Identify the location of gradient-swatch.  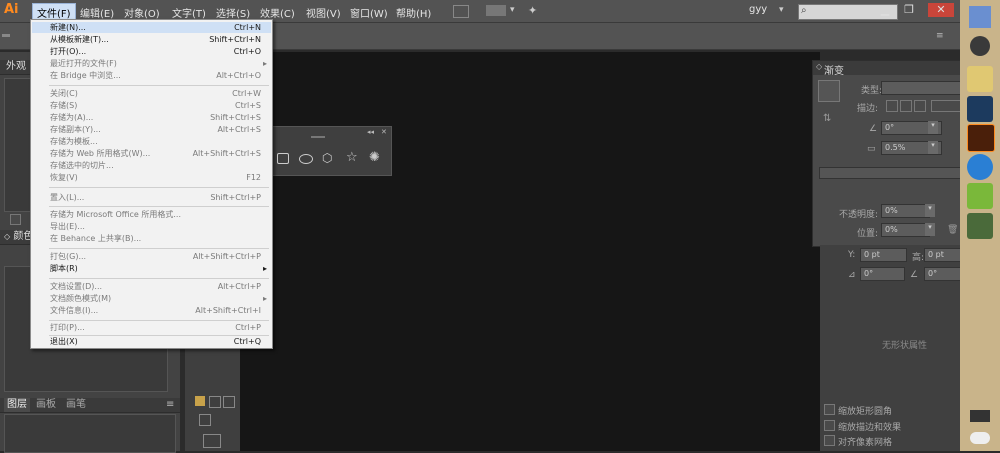
(829, 91).